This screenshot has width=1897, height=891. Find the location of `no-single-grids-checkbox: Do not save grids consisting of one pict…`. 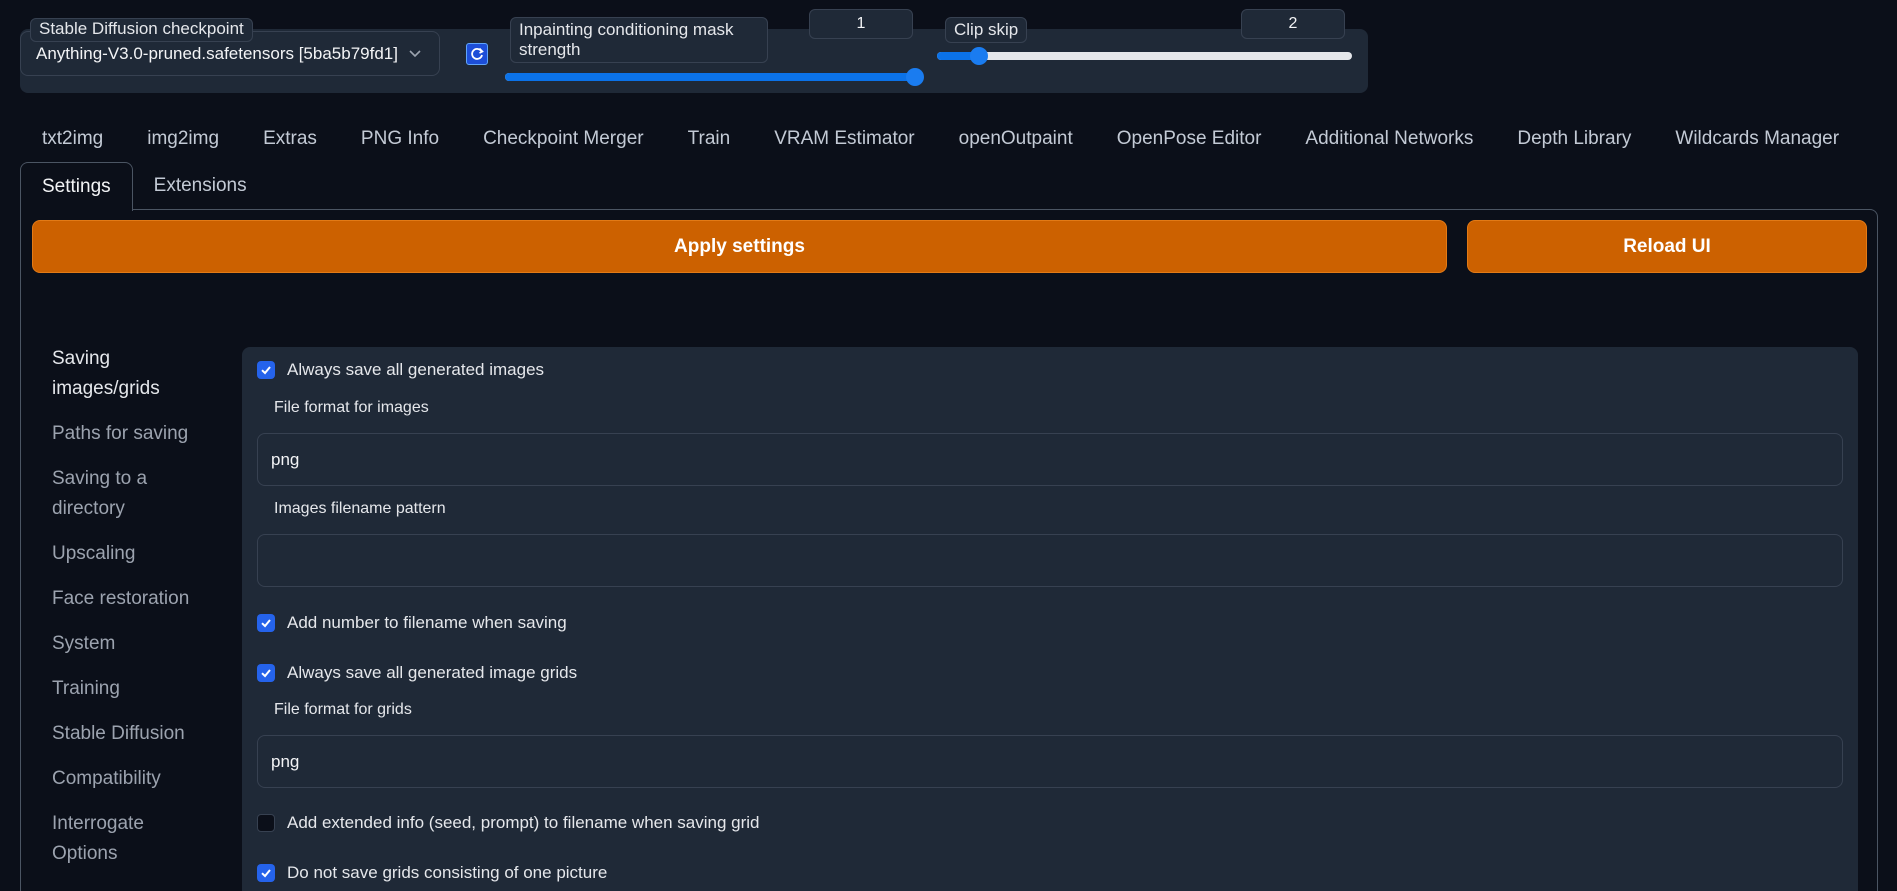

no-single-grids-checkbox: Do not save grids consisting of one pict… is located at coordinates (432, 873).